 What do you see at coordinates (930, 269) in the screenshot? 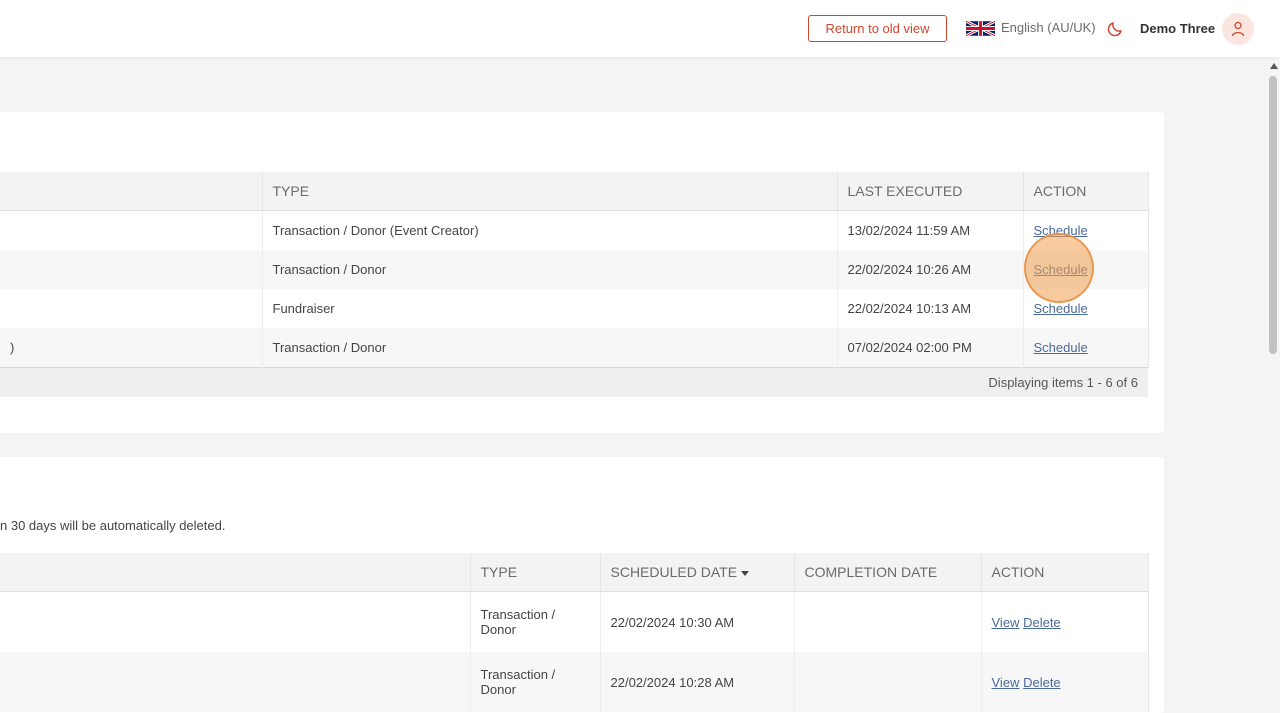
I see `last-executed-cell: 22/02/2024 10:26 AM` at bounding box center [930, 269].